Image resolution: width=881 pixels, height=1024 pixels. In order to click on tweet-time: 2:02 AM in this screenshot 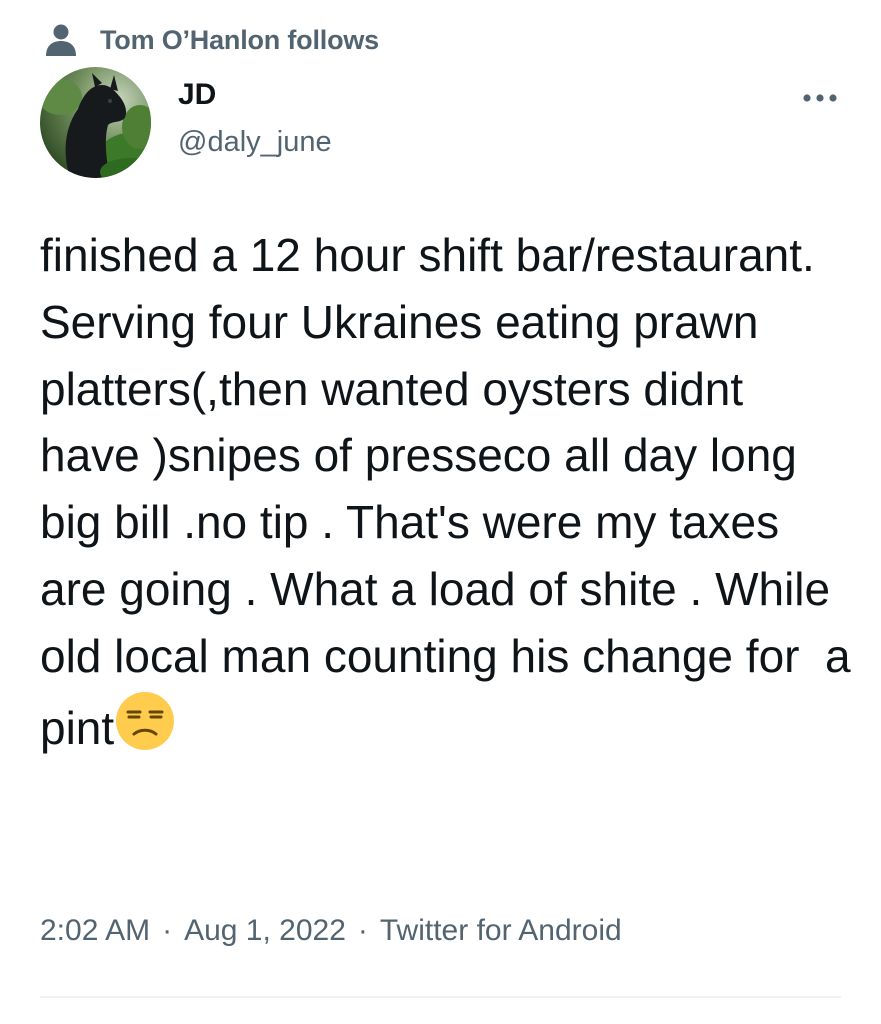, I will do `click(95, 931)`.